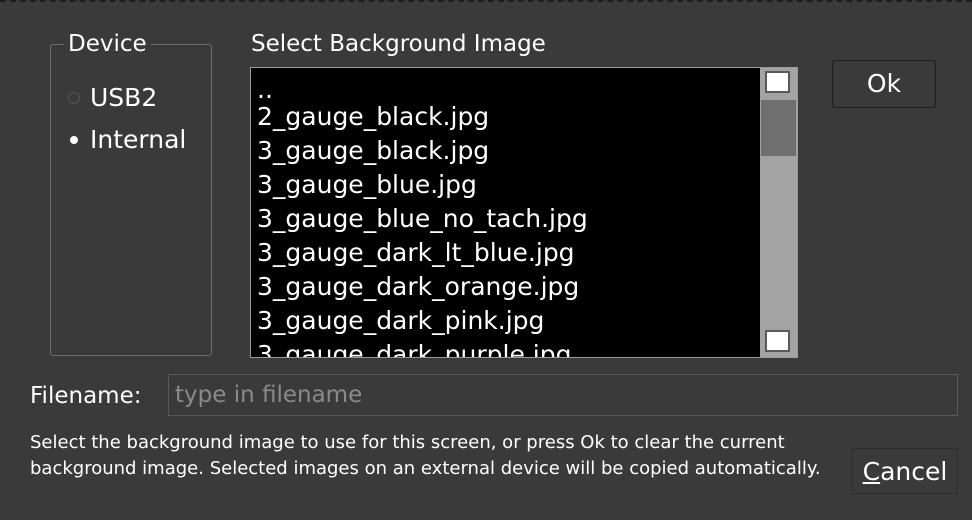 The width and height of the screenshot is (972, 520). Describe the element at coordinates (871, 471) in the screenshot. I see `cancel-mnemonic: C` at that location.